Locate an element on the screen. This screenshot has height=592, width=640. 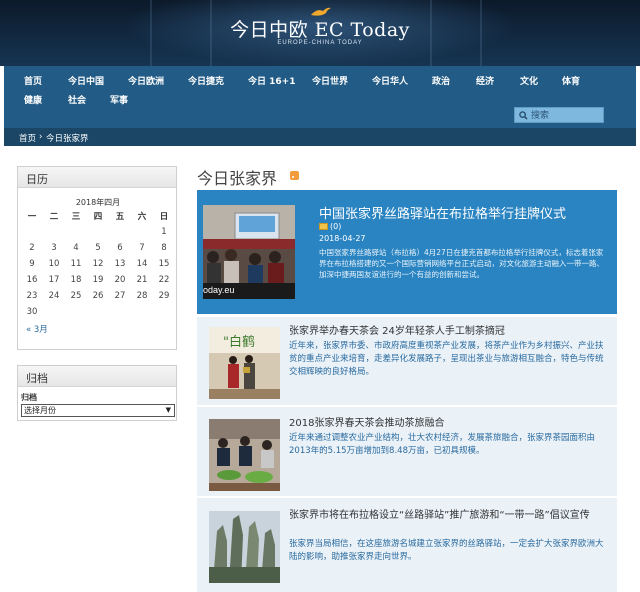
site-banner: 今日中欧 EC Today EUROPE-CHINA TODAY is located at coordinates (320, 33).